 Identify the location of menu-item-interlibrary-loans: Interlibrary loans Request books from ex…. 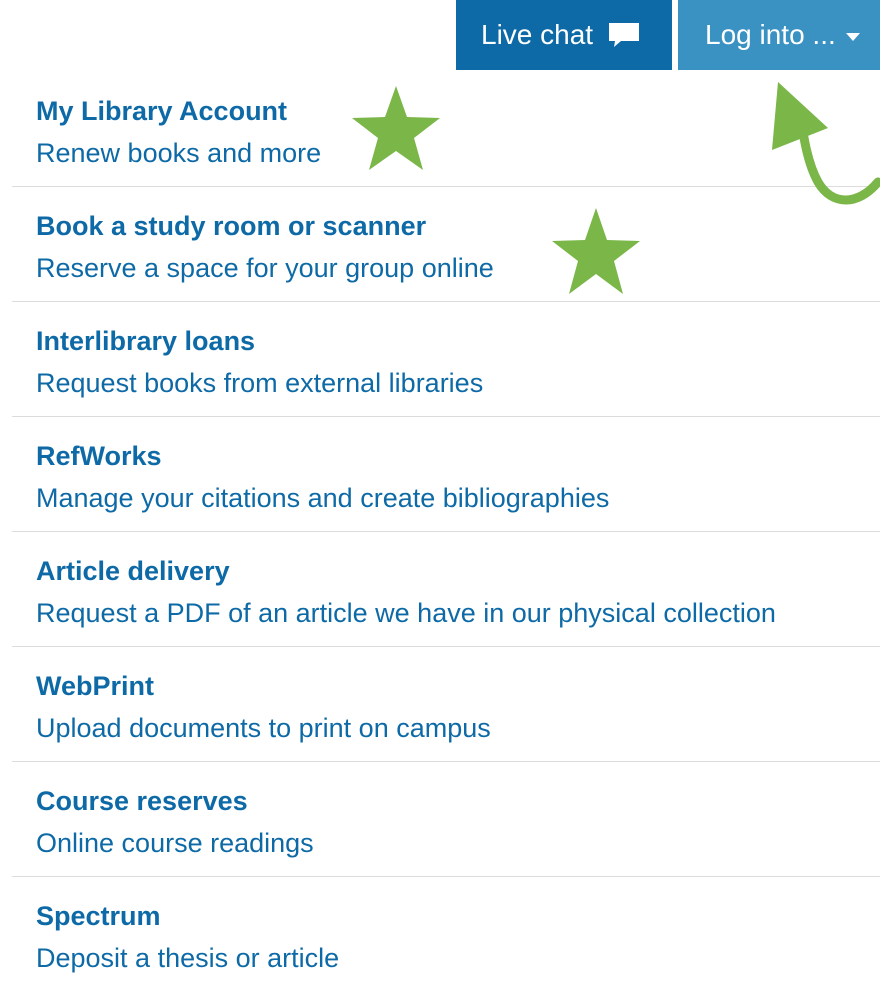
(446, 359).